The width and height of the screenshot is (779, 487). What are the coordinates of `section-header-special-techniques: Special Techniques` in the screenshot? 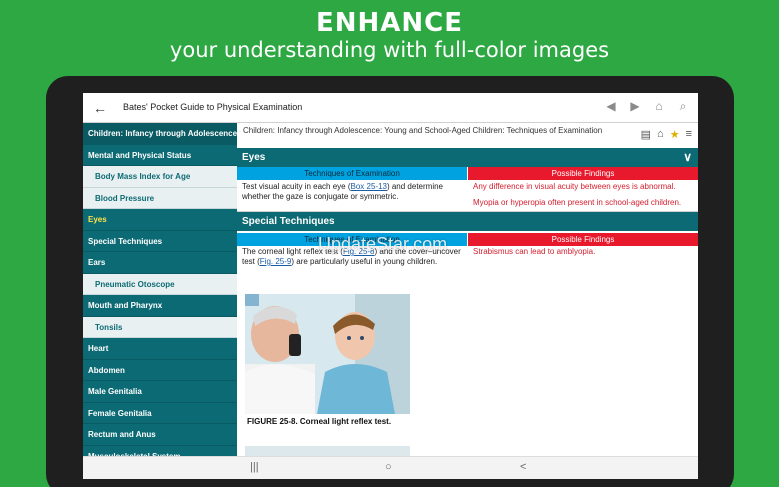 It's located at (467, 221).